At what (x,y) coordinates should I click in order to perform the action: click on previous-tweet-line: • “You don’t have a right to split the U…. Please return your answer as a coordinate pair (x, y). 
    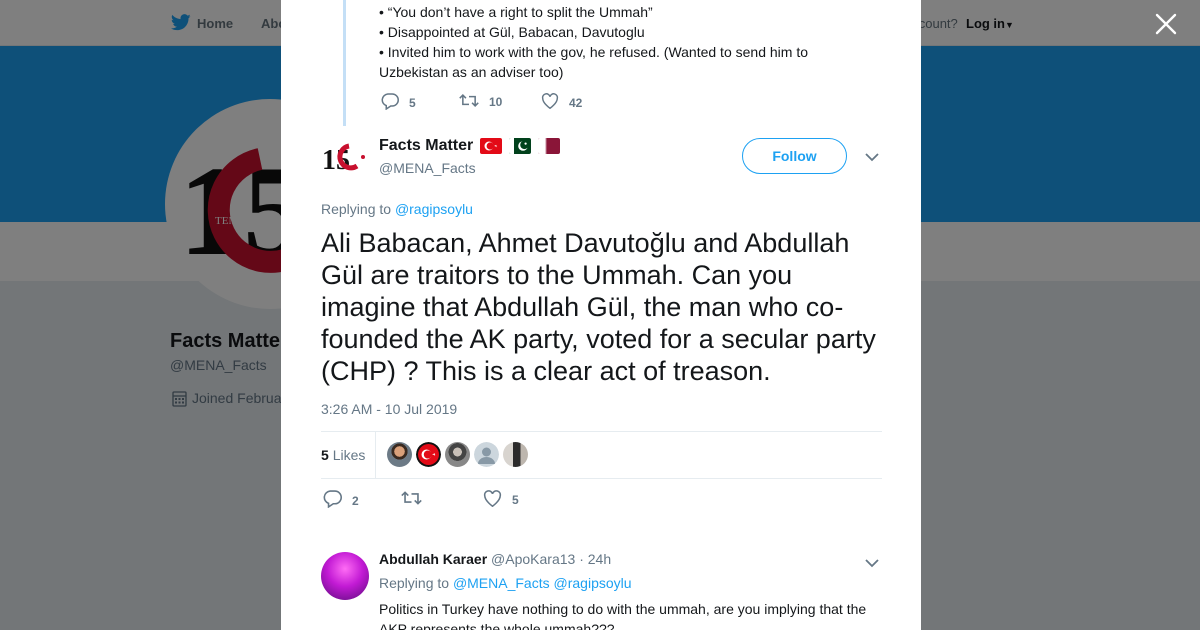
    Looking at the image, I should click on (516, 12).